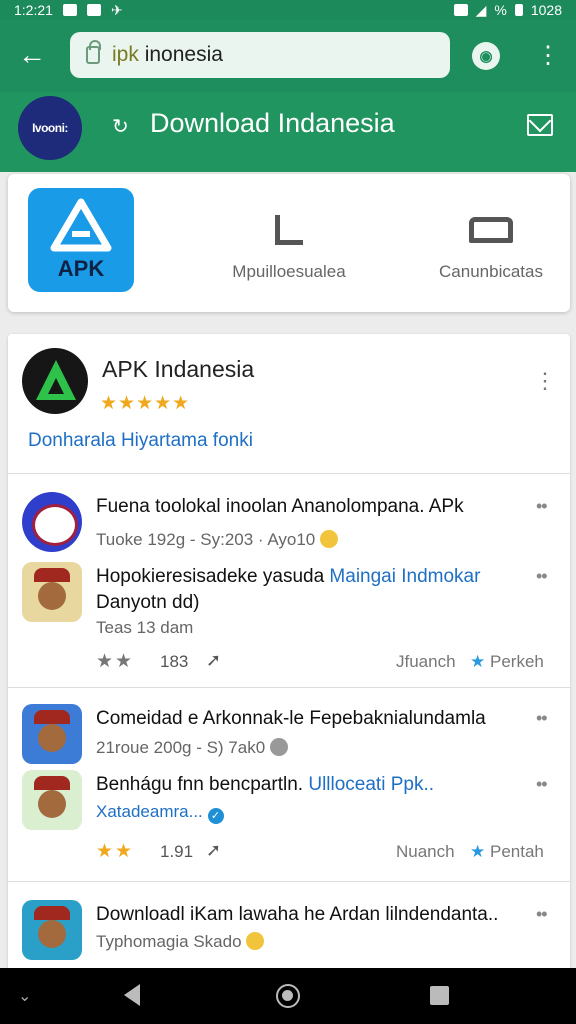 Image resolution: width=576 pixels, height=1024 pixels. Describe the element at coordinates (491, 230) in the screenshot. I see `printer-icon` at that location.